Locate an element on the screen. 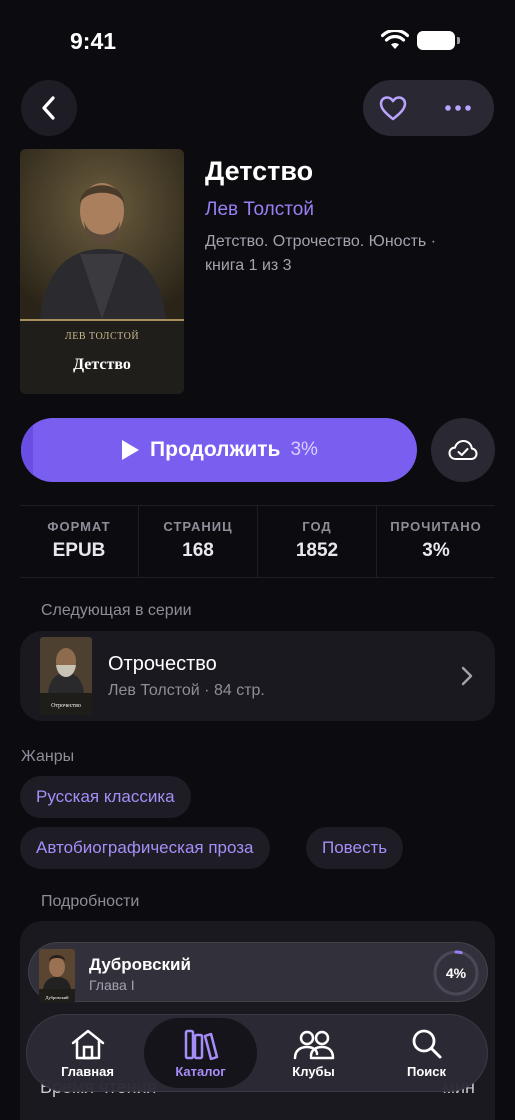 The image size is (515, 1120). mini-player: Дубровский Дубровский Глава I 4% is located at coordinates (258, 972).